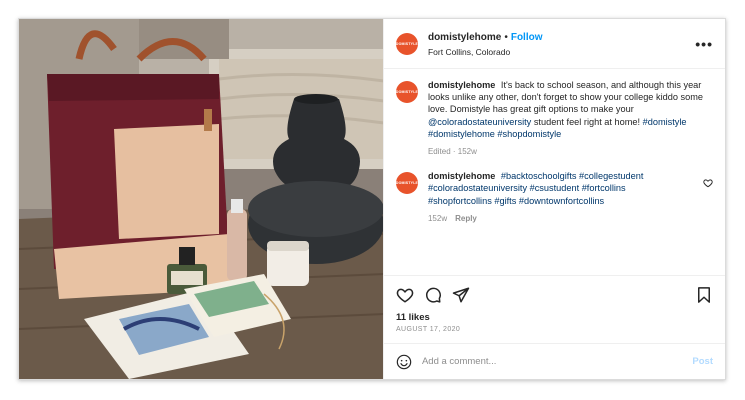 This screenshot has height=400, width=745. What do you see at coordinates (433, 295) in the screenshot?
I see `comment-icon` at bounding box center [433, 295].